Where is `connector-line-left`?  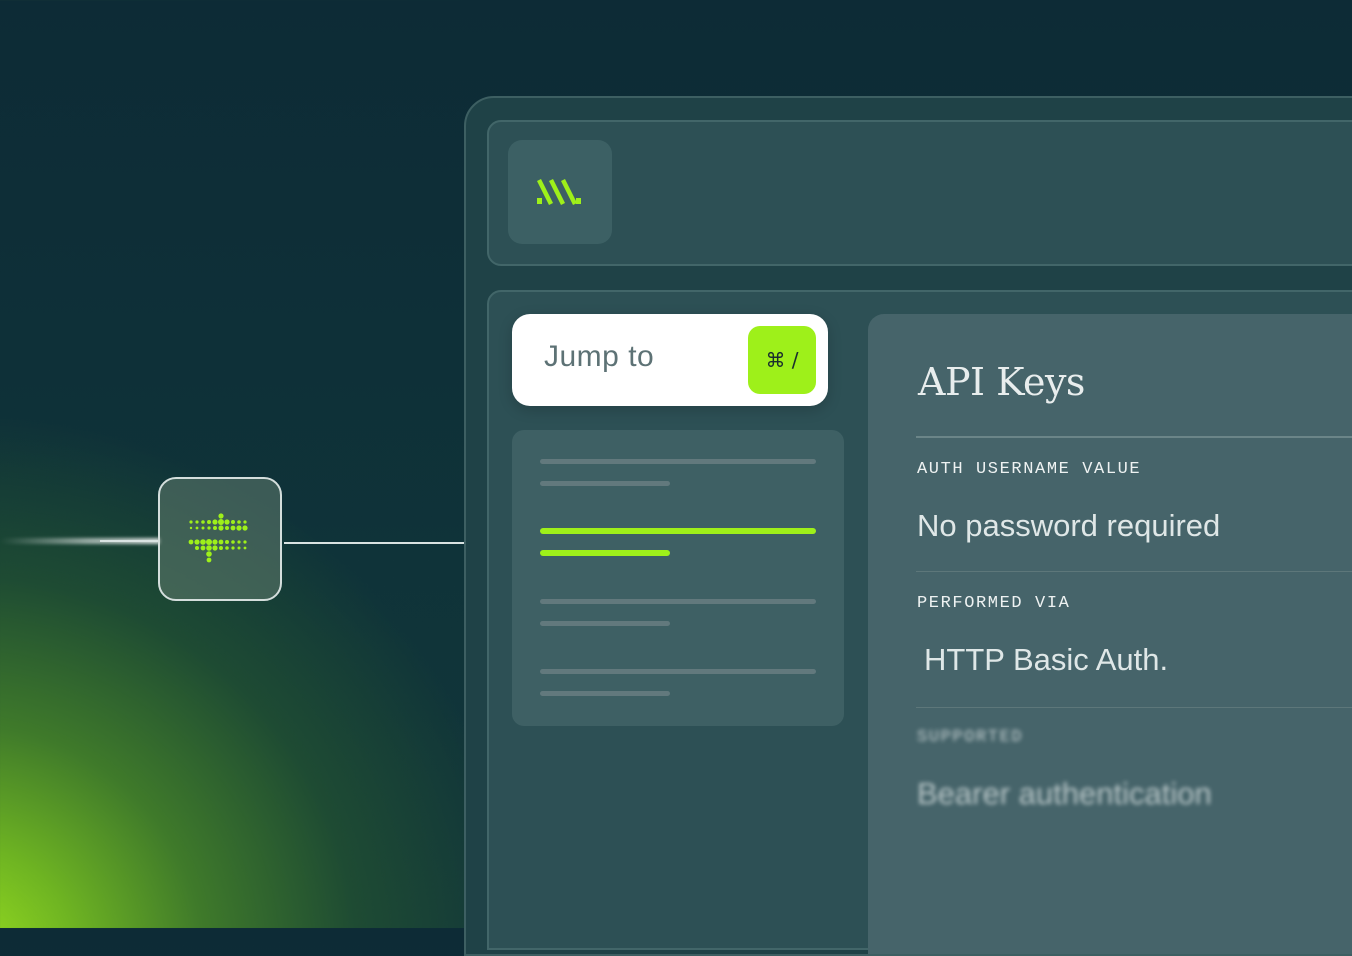
connector-line-left is located at coordinates (130, 541).